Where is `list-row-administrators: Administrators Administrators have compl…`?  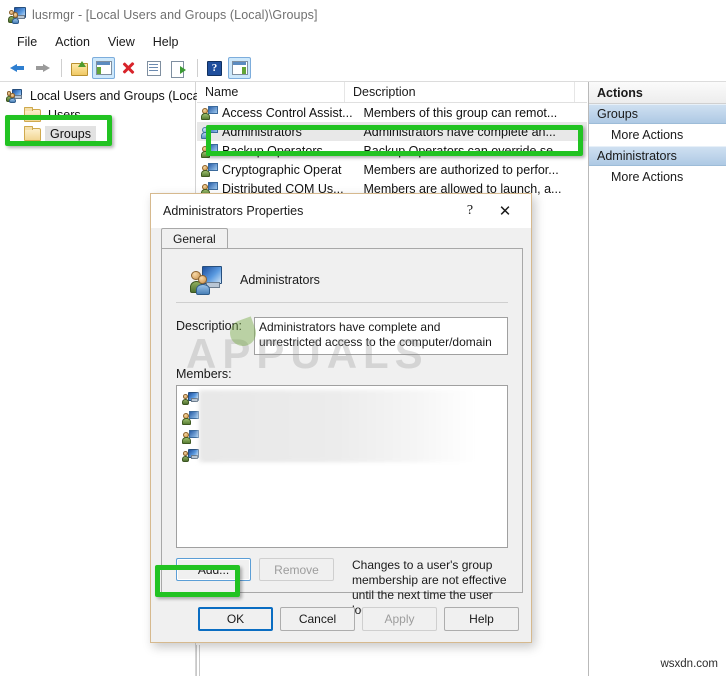
list-row-administrators: Administrators Administrators have compl… is located at coordinates (392, 131).